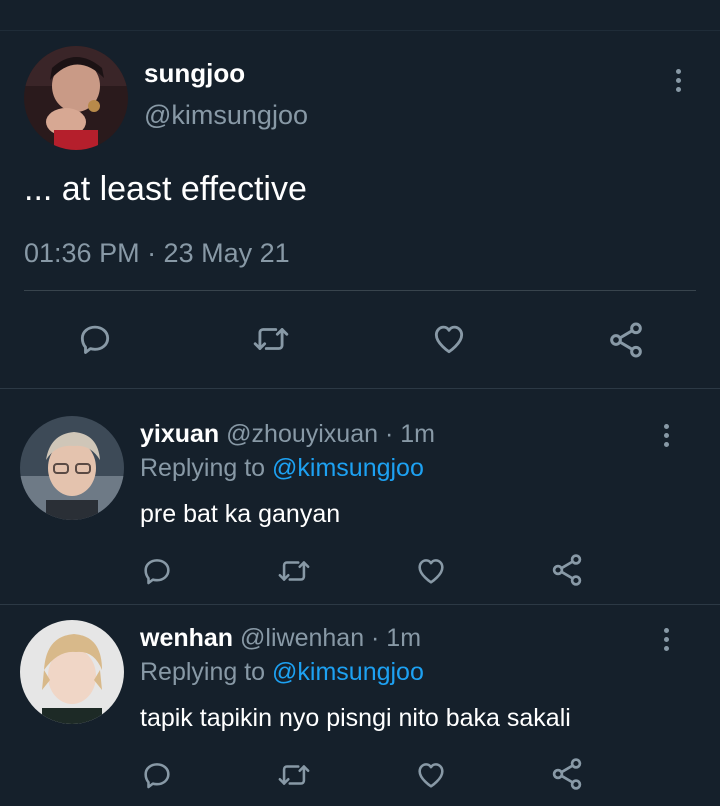 The width and height of the screenshot is (720, 806). I want to click on reply-text: pre bat ka ganyan, so click(240, 514).